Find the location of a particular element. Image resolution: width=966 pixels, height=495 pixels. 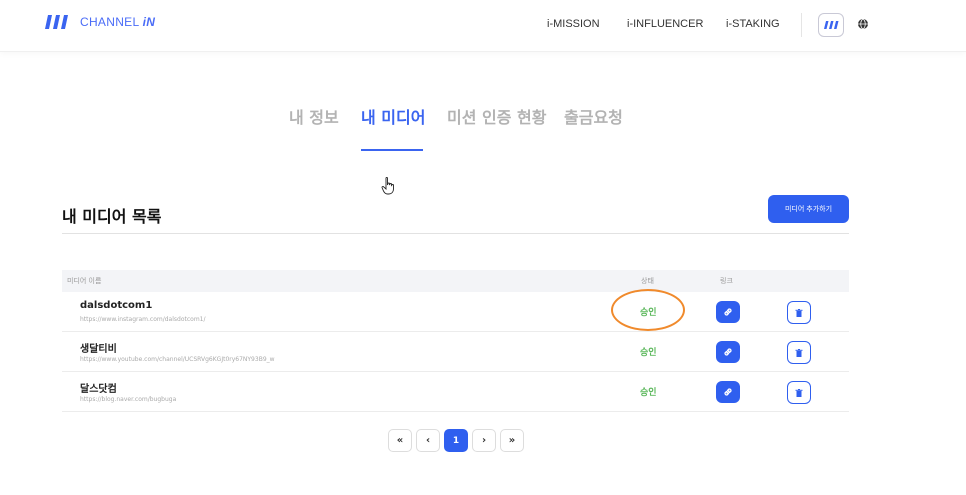

logo-text: CHANNEL iN is located at coordinates (117, 22).